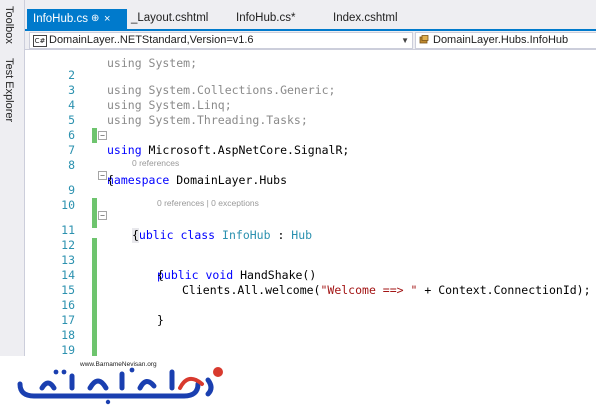  What do you see at coordinates (310, 275) in the screenshot?
I see `code-line: 14` at bounding box center [310, 275].